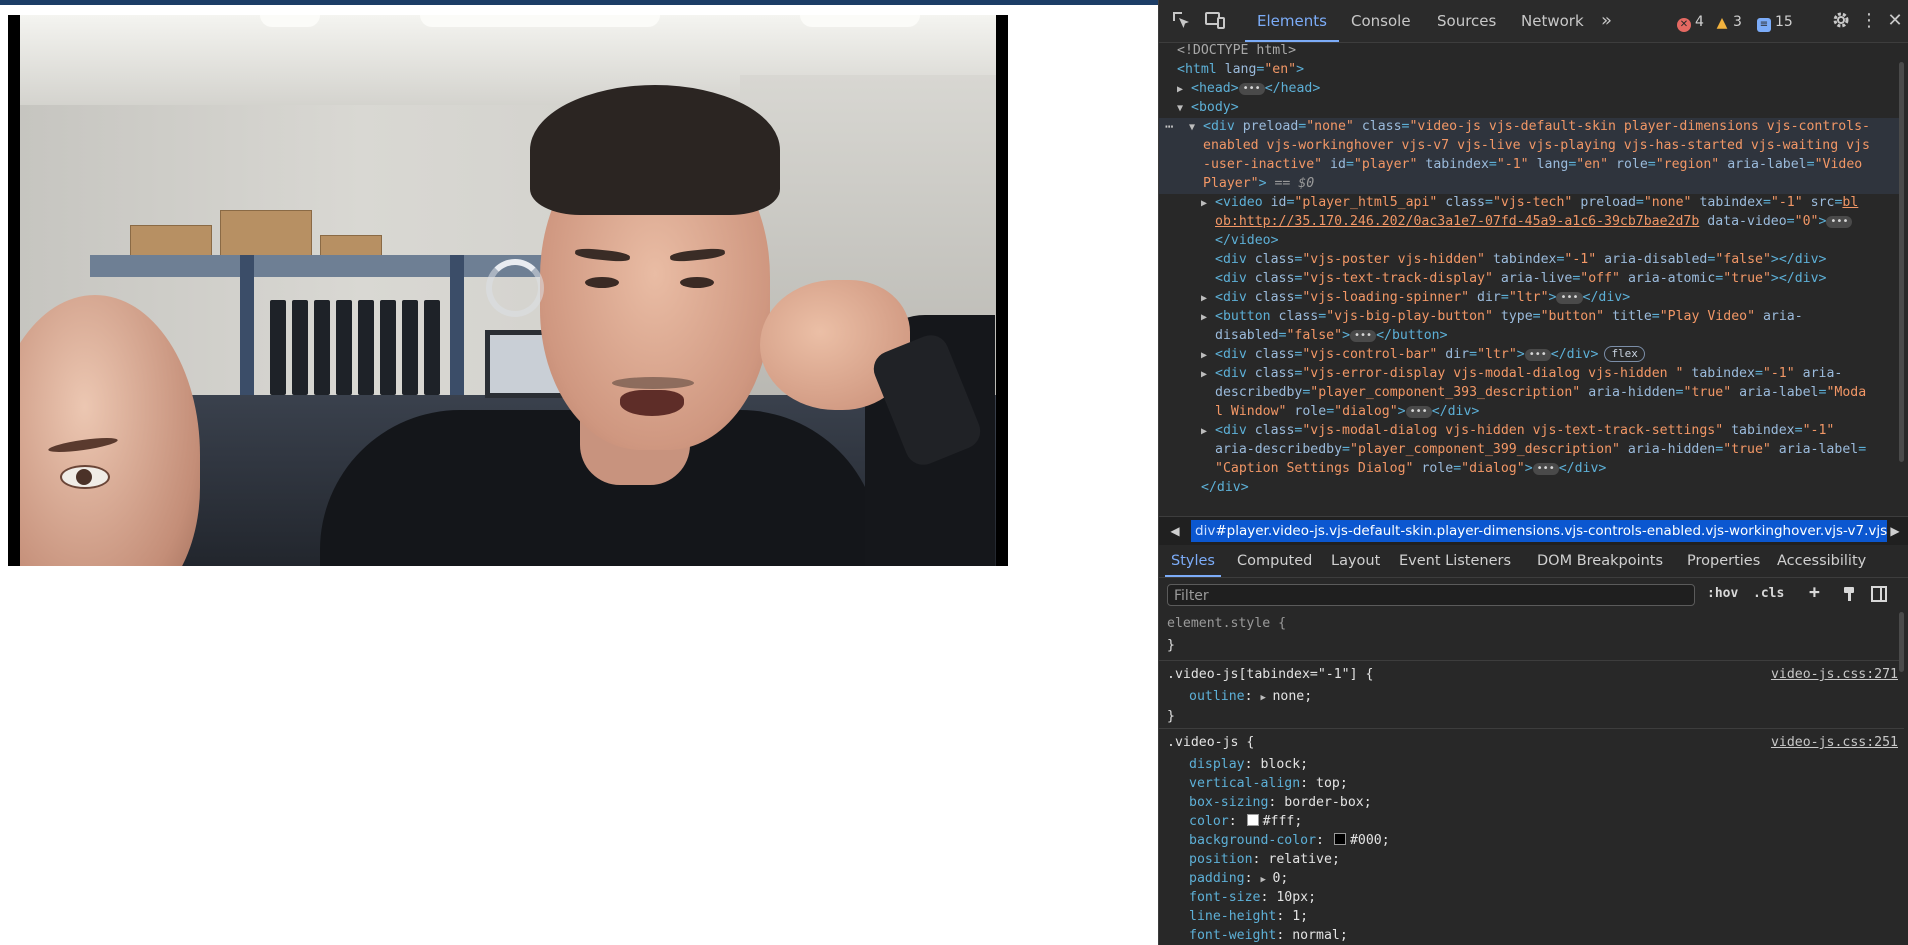  I want to click on style-property: box-sizing: border-box;, so click(1280, 802).